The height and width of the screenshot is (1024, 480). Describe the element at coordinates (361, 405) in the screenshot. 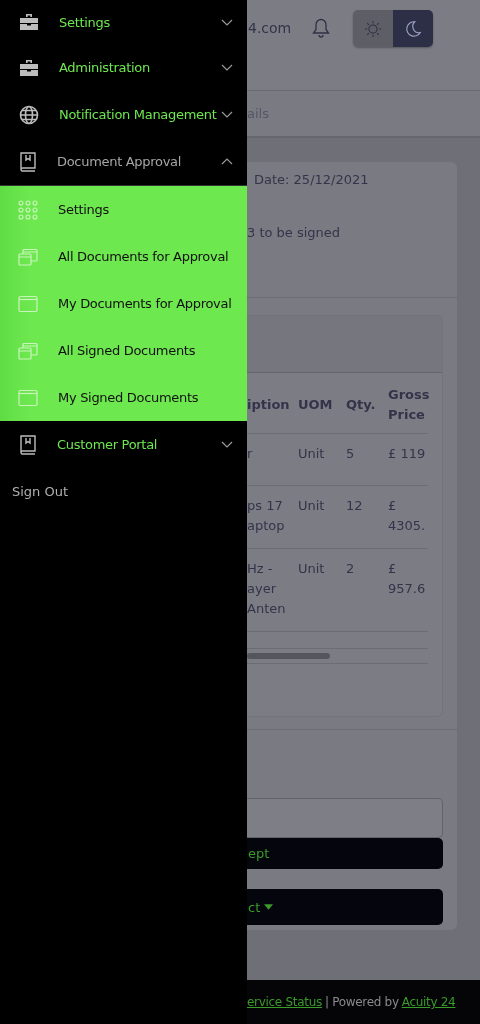

I see `column-header: Qty.` at that location.